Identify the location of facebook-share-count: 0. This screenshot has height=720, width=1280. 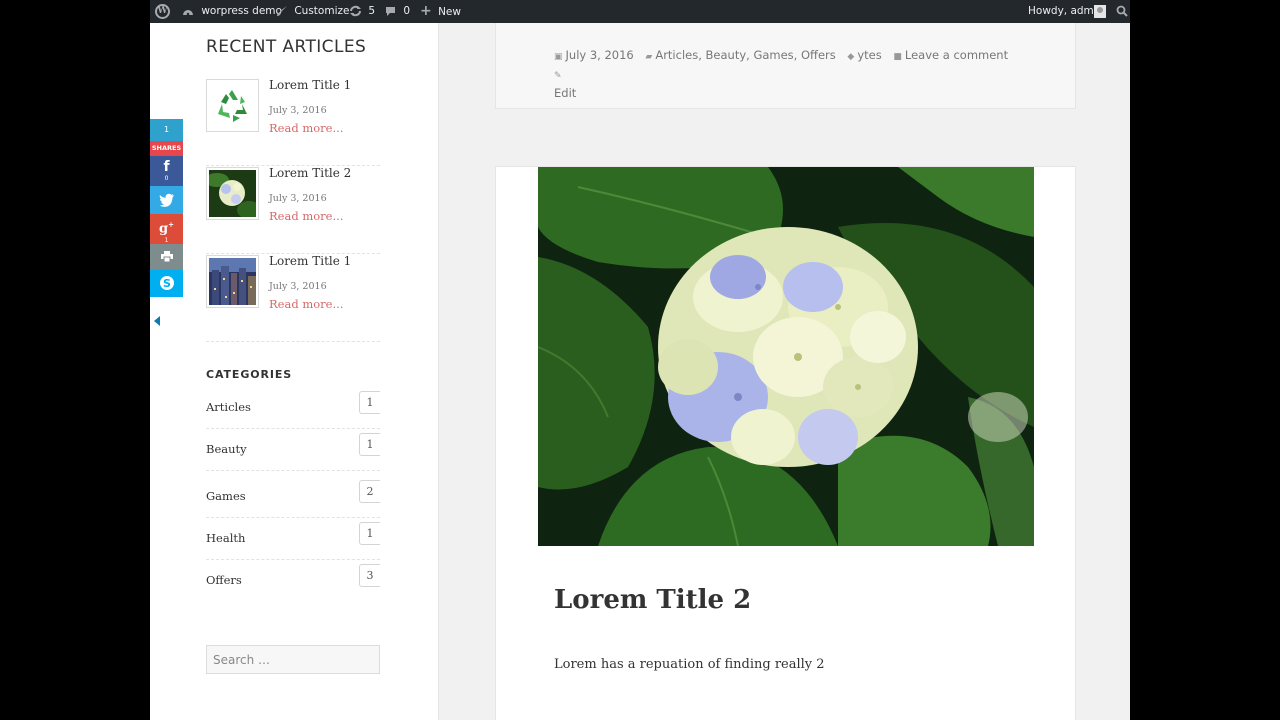
(166, 178).